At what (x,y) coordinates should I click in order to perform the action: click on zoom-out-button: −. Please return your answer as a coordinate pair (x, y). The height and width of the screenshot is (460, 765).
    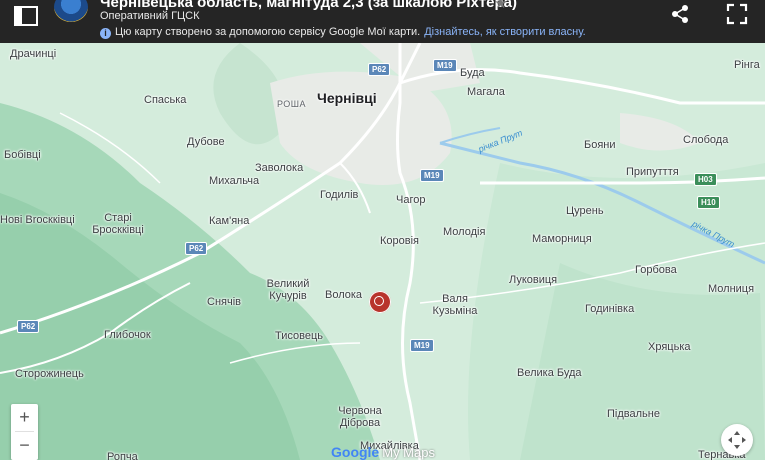
    Looking at the image, I should click on (24, 445).